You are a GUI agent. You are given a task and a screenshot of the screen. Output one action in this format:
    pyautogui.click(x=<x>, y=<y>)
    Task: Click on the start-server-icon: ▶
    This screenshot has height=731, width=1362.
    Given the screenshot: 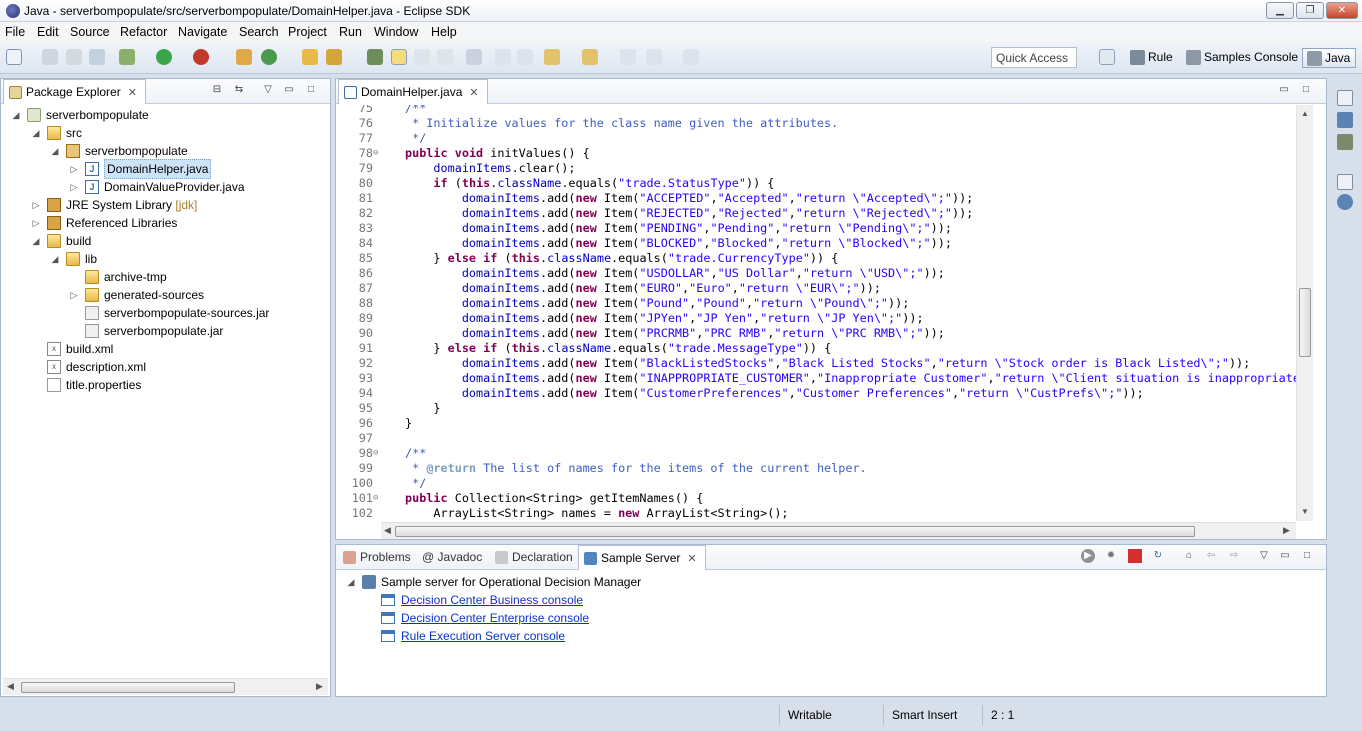 What is the action you would take?
    pyautogui.click(x=1088, y=556)
    